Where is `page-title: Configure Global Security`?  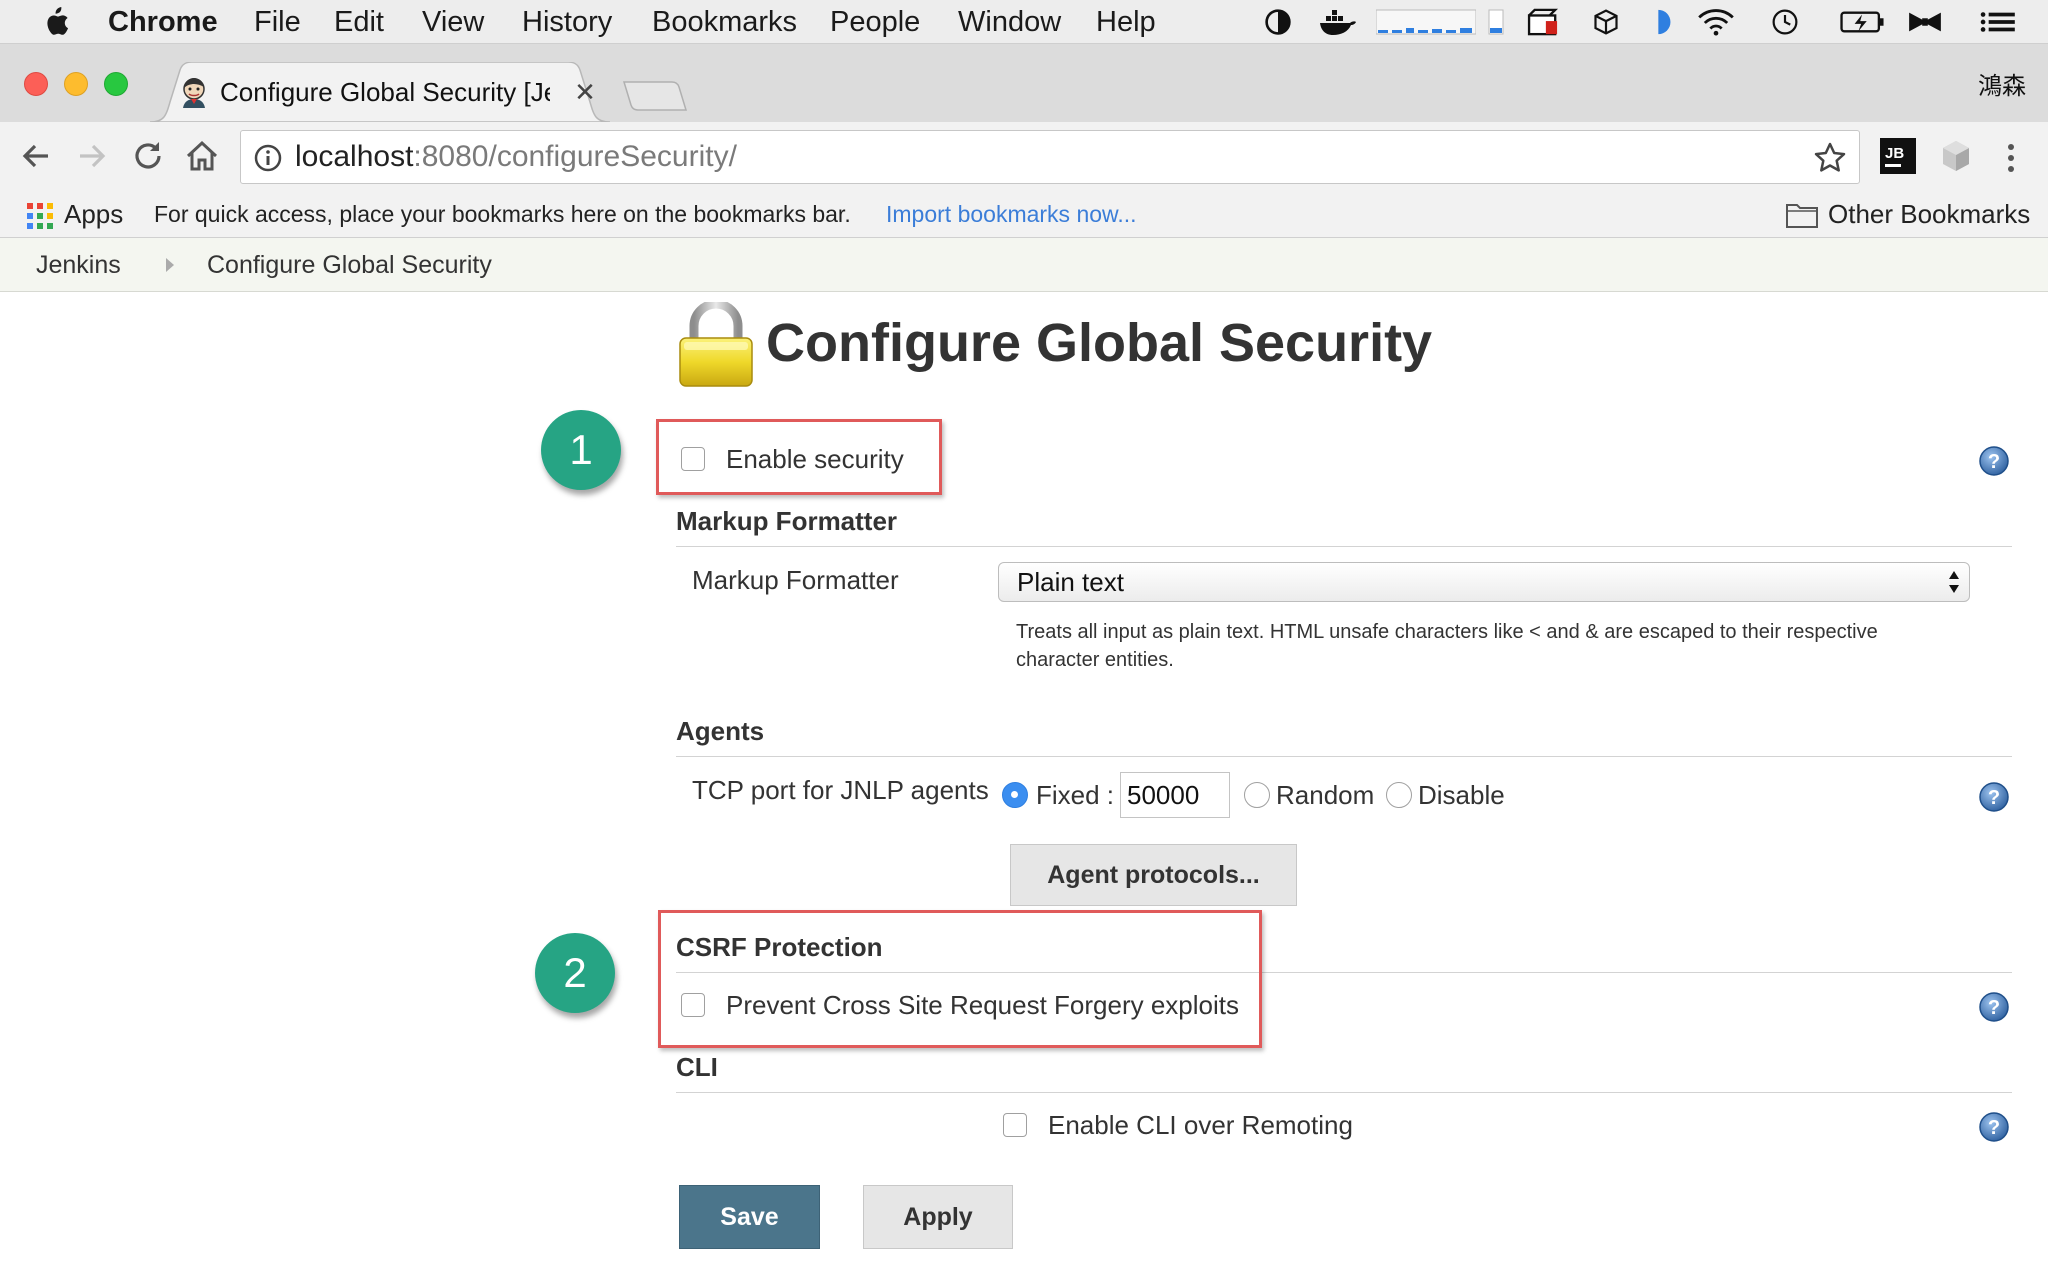 page-title: Configure Global Security is located at coordinates (1099, 343).